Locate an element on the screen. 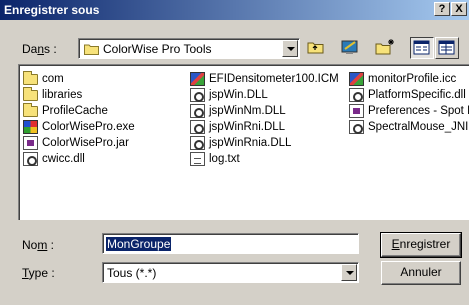 The height and width of the screenshot is (305, 469). details-view-button is located at coordinates (447, 48).